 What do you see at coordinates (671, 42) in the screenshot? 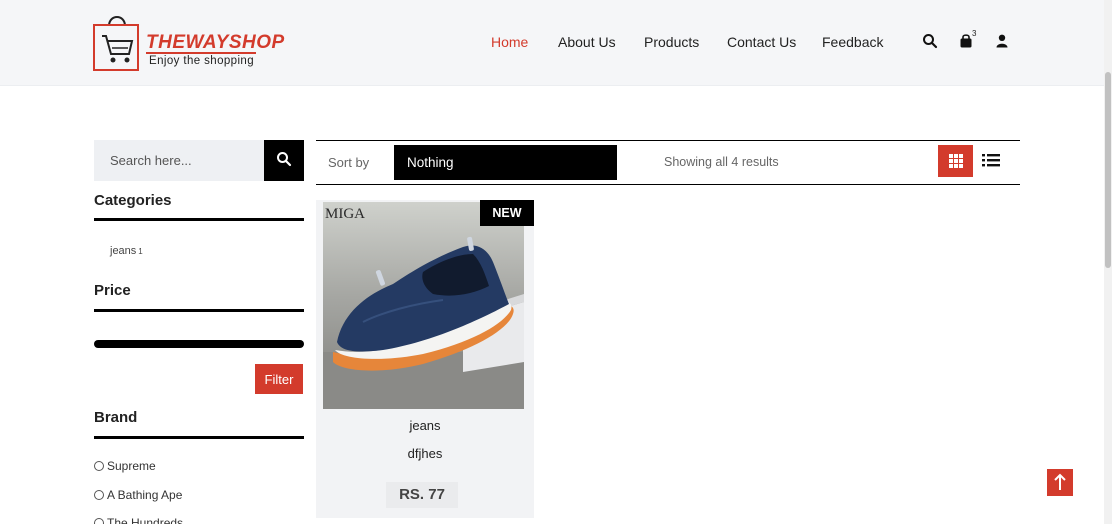
I see `nav-products: Products` at bounding box center [671, 42].